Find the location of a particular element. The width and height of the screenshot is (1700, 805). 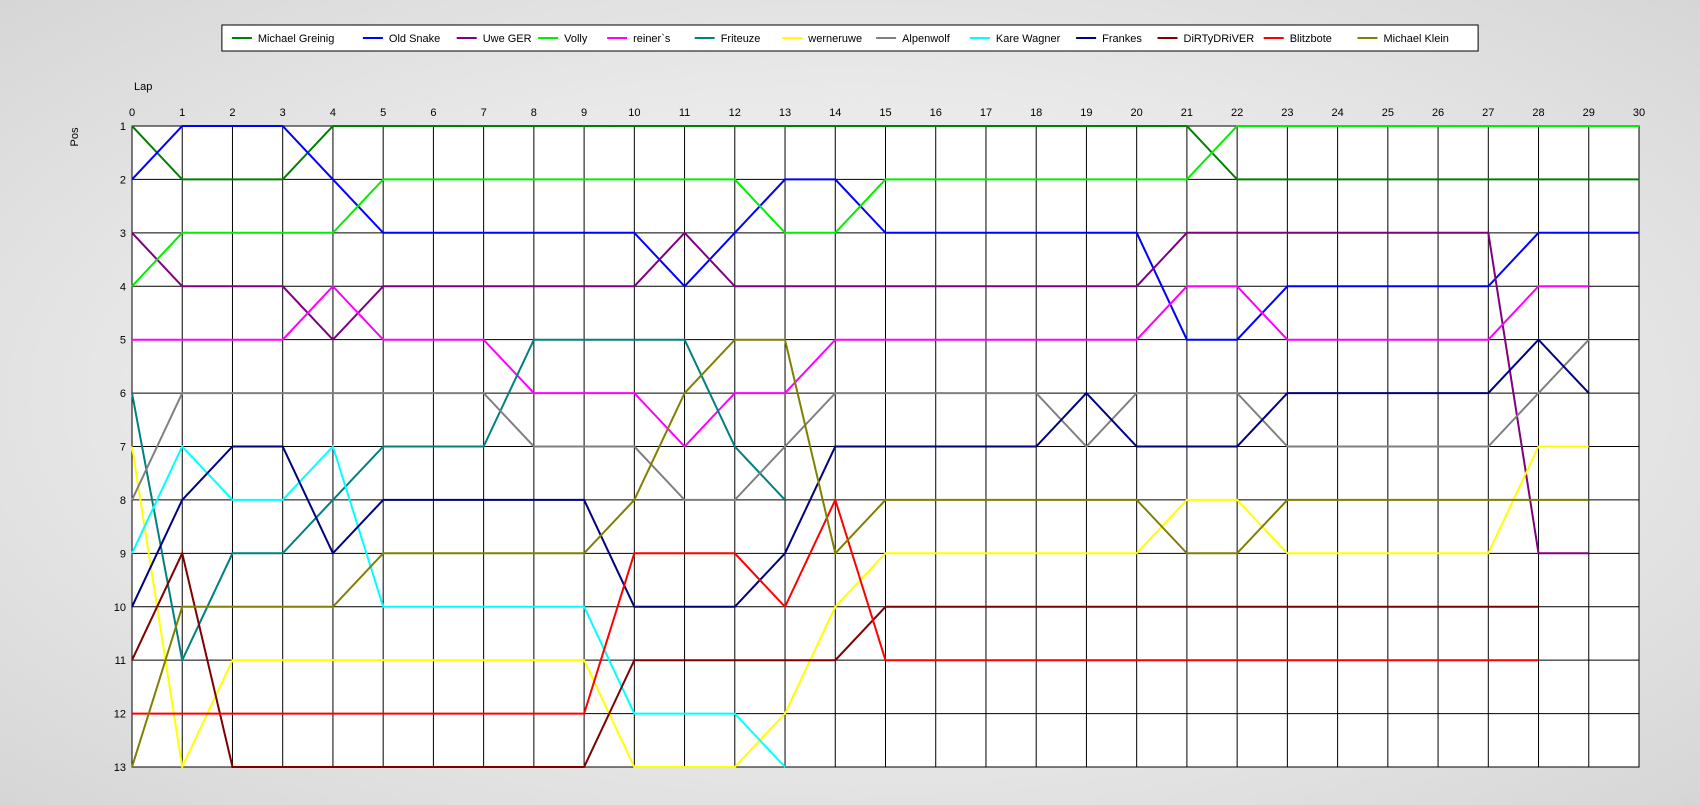

x-tick-label: 13 is located at coordinates (785, 113).